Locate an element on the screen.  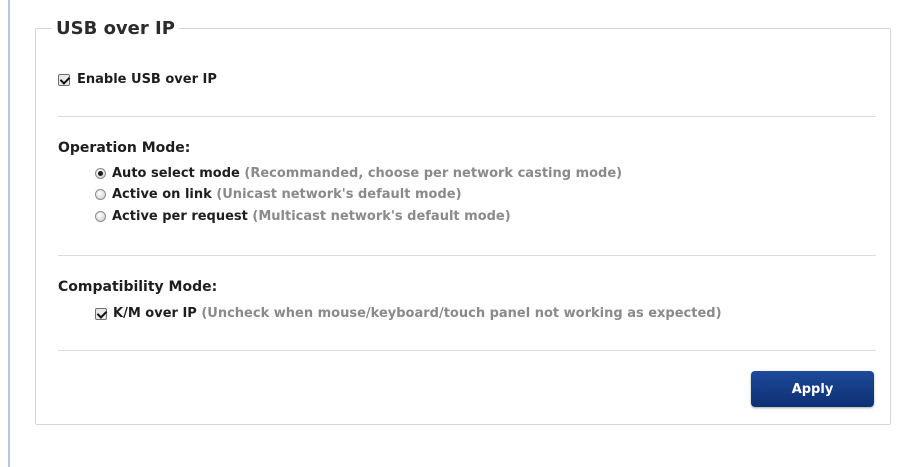
operation-mode-heading: Operation Mode: is located at coordinates (124, 148).